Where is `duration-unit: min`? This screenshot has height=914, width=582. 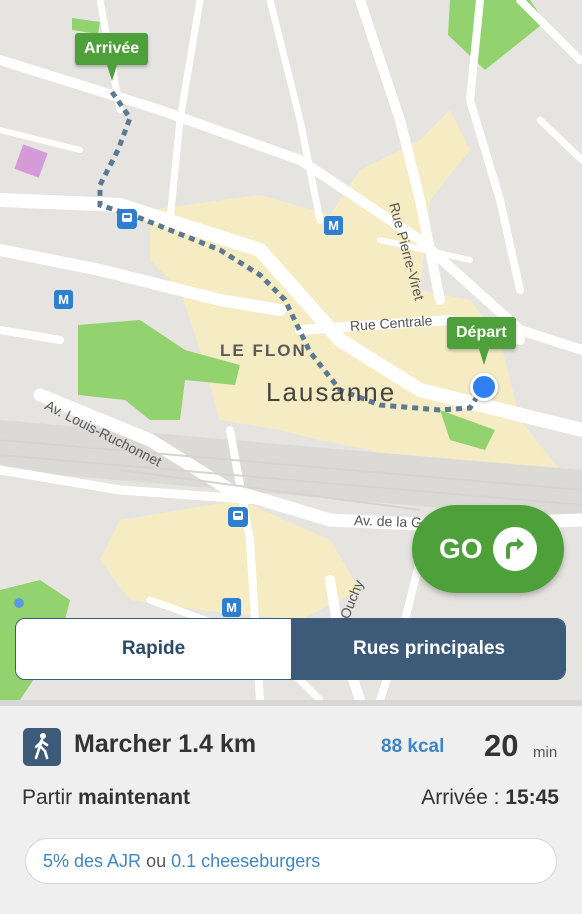
duration-unit: min is located at coordinates (545, 752).